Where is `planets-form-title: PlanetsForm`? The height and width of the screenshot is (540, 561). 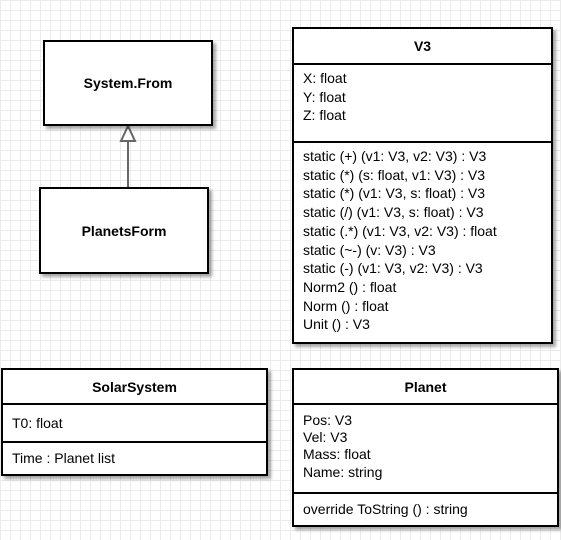 planets-form-title: PlanetsForm is located at coordinates (124, 230).